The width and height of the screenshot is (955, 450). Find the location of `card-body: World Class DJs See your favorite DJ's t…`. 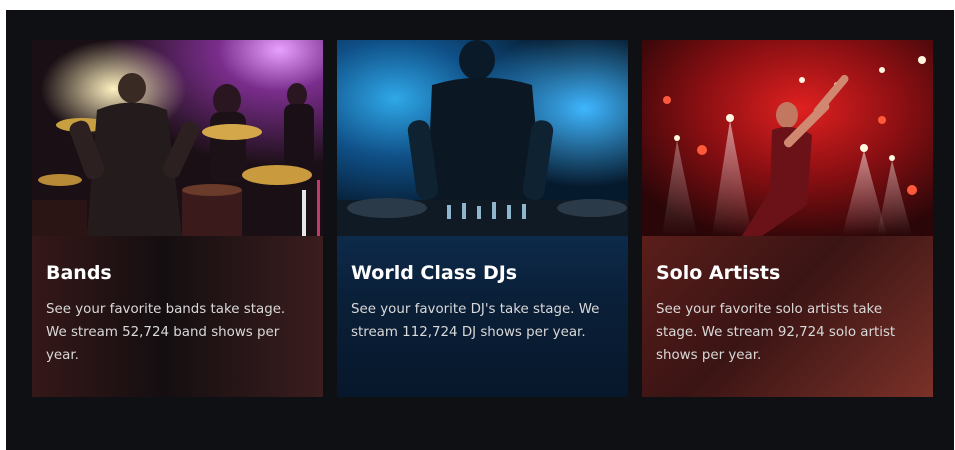

card-body: World Class DJs See your favorite DJ's t… is located at coordinates (482, 316).